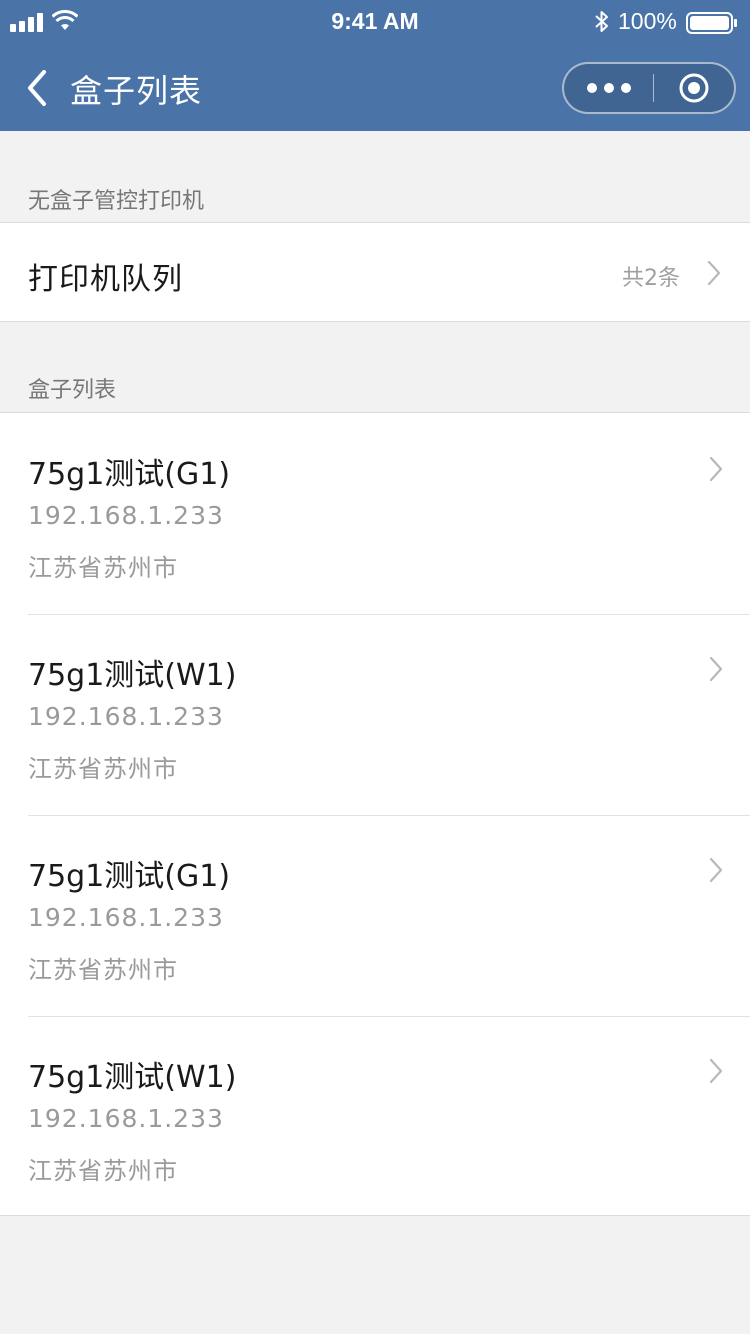 The height and width of the screenshot is (1334, 750). What do you see at coordinates (651, 278) in the screenshot?
I see `printer-queue-count: 共2条` at bounding box center [651, 278].